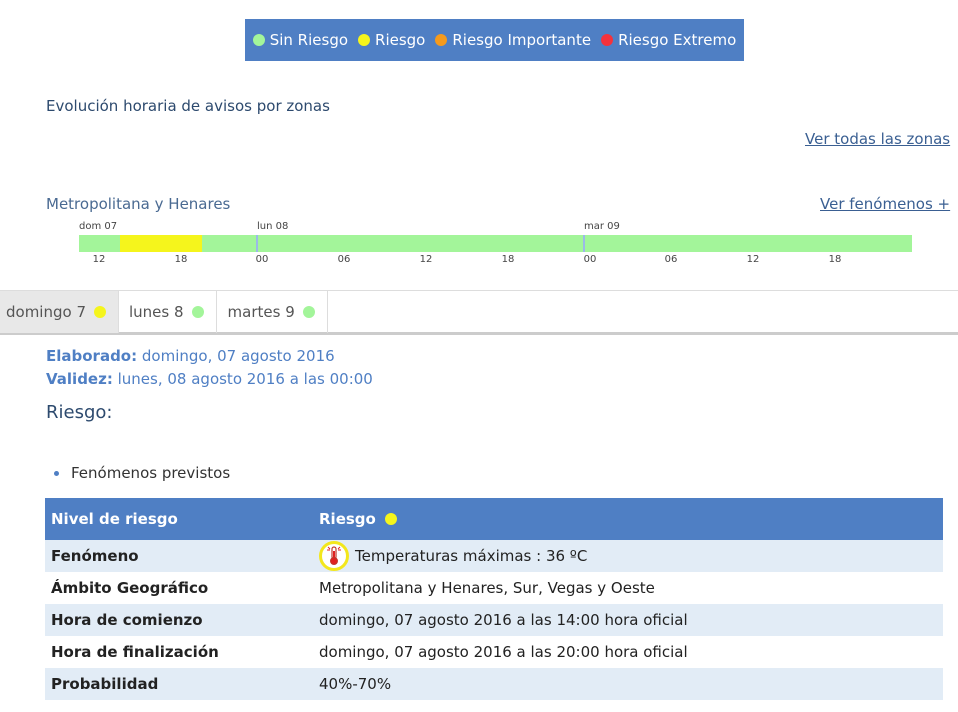  What do you see at coordinates (79, 379) in the screenshot?
I see `validez-label: Validez:` at bounding box center [79, 379].